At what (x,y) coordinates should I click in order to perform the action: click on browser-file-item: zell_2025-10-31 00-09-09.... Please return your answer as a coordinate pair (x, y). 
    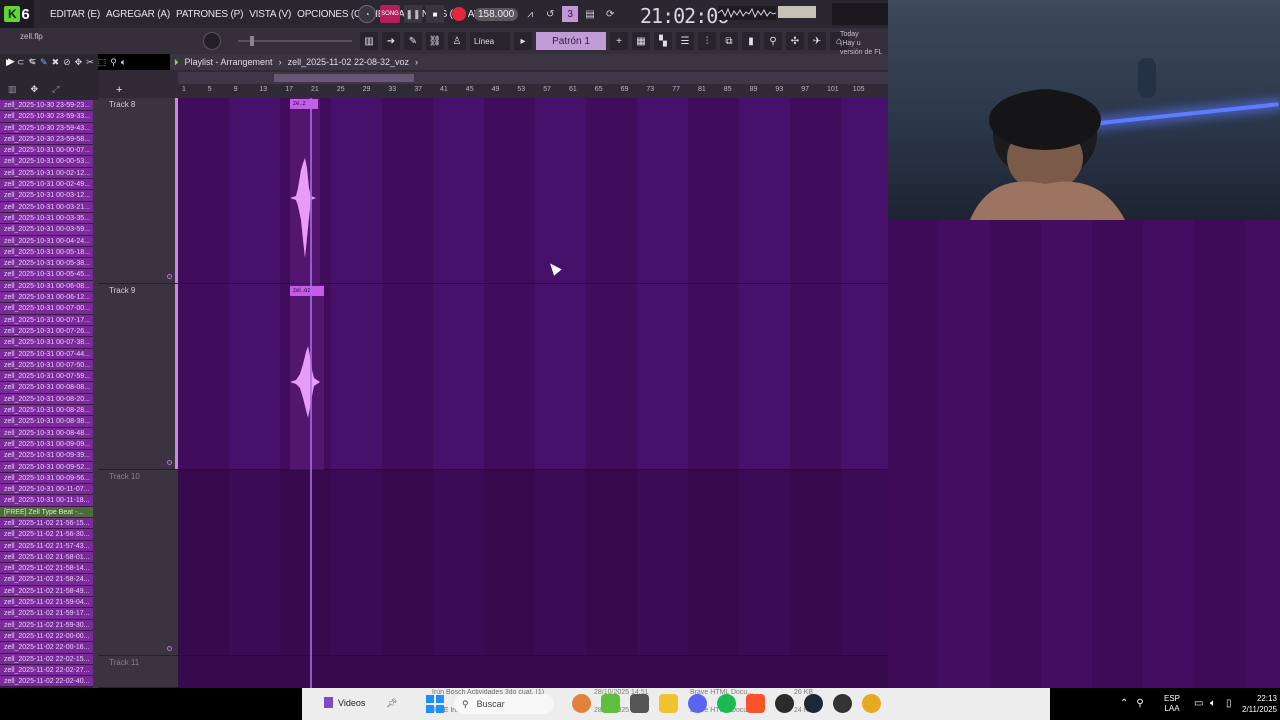
    Looking at the image, I should click on (49, 444).